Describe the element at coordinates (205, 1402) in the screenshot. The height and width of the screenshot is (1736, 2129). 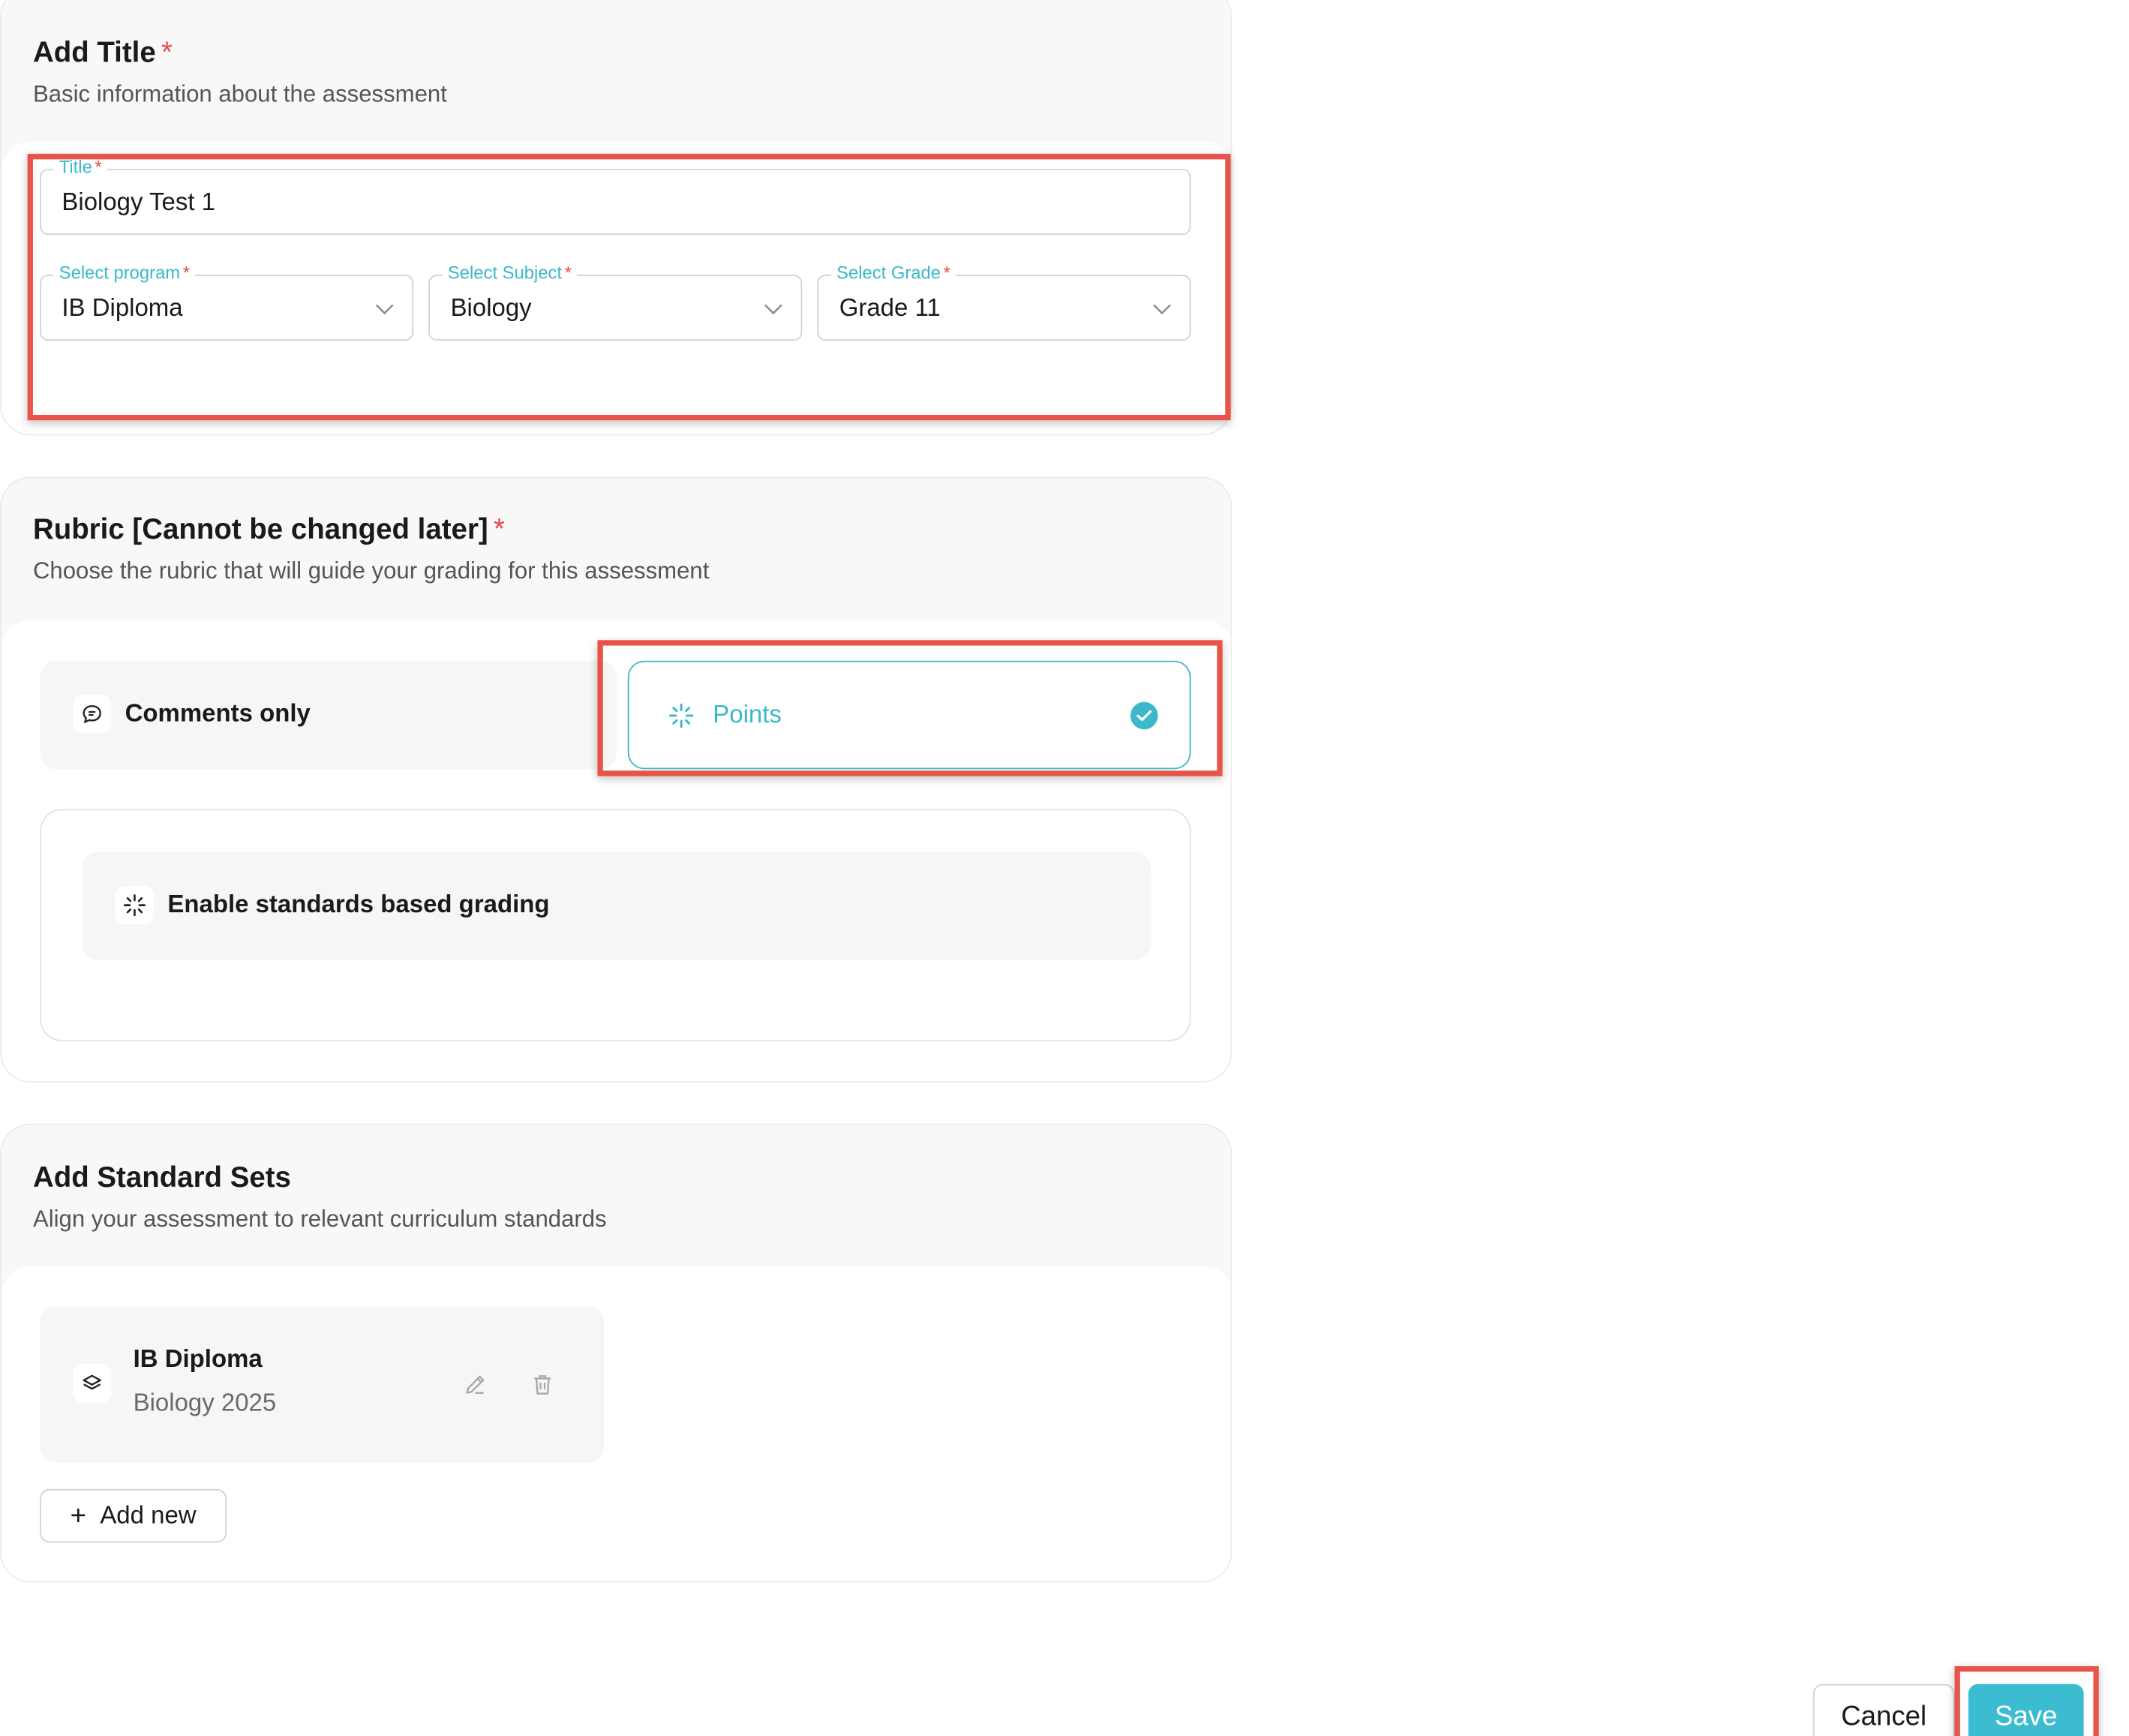
I see `standard-set-detail: Biology 2025` at that location.